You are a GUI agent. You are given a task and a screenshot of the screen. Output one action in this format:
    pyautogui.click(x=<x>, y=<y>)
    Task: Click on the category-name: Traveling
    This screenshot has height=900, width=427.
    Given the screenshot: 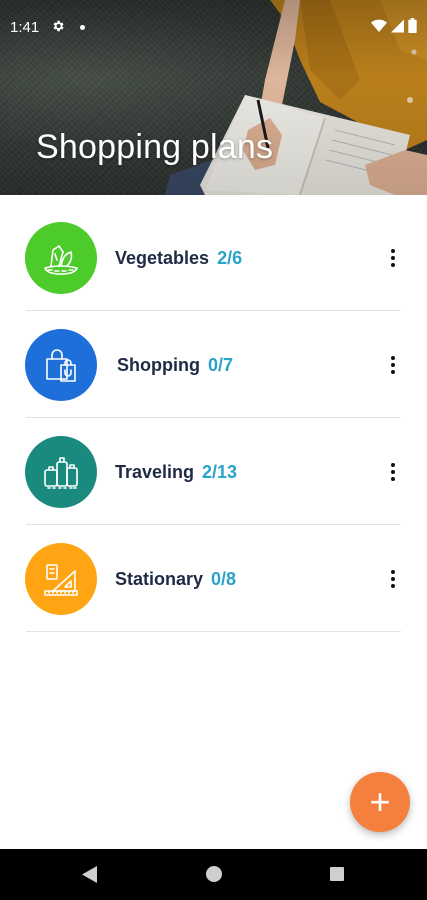 What is the action you would take?
    pyautogui.click(x=155, y=472)
    